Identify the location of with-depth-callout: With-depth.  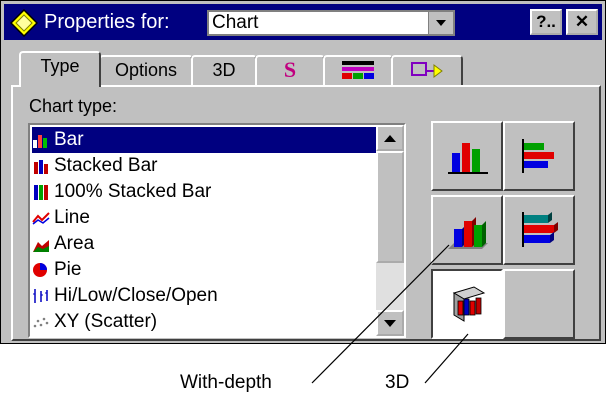
(226, 382).